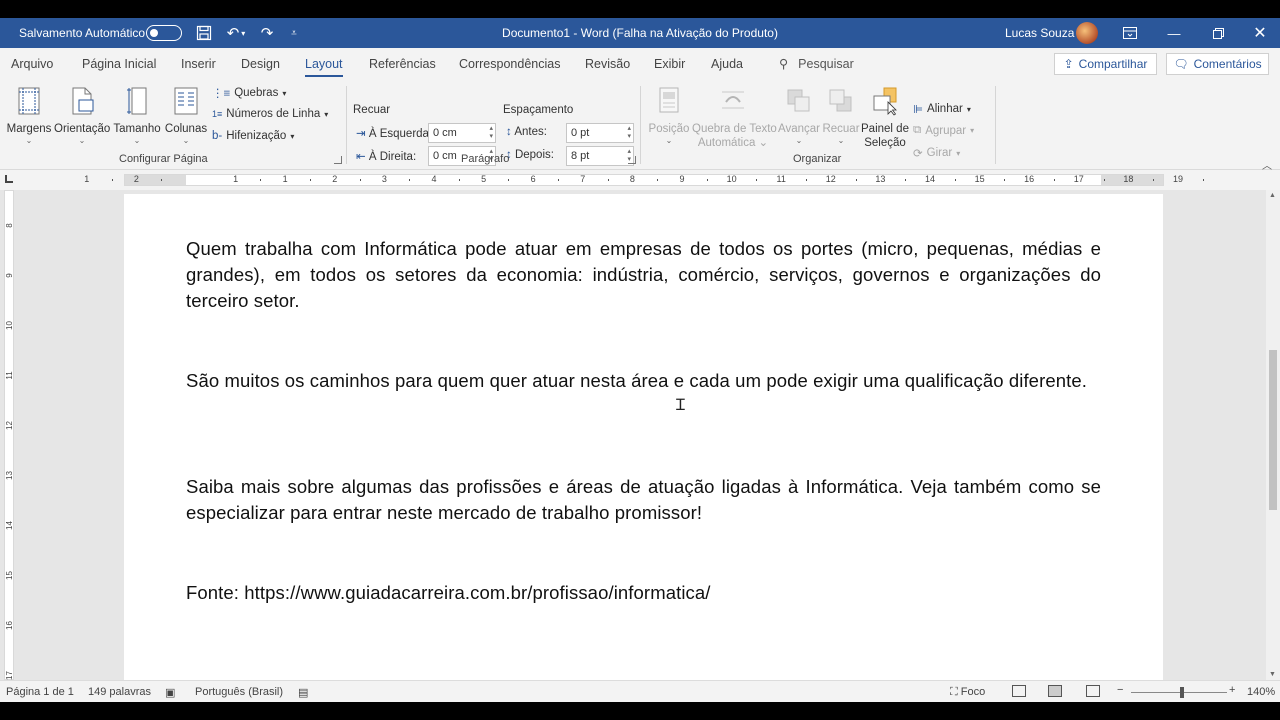  What do you see at coordinates (1182, 692) in the screenshot?
I see `zoom-slider-thumb` at bounding box center [1182, 692].